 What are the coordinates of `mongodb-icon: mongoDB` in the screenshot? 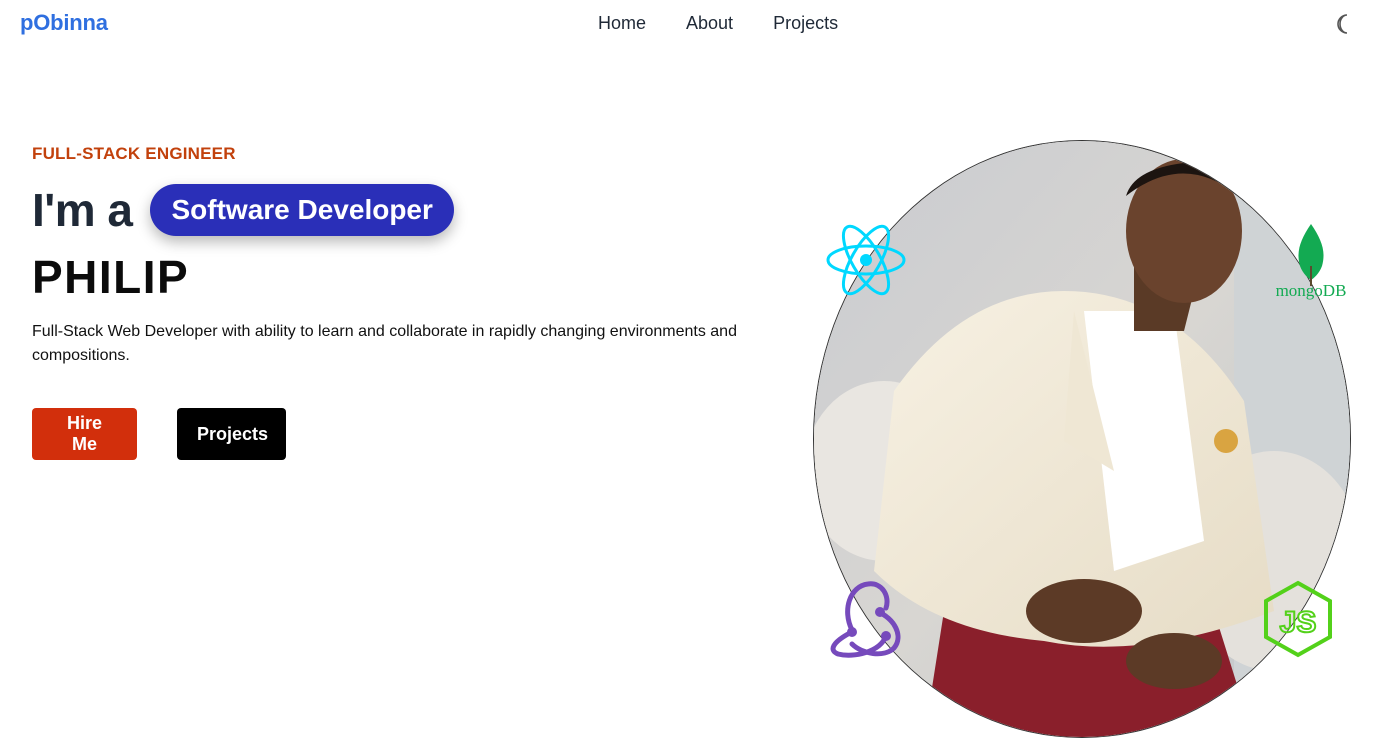 It's located at (1311, 262).